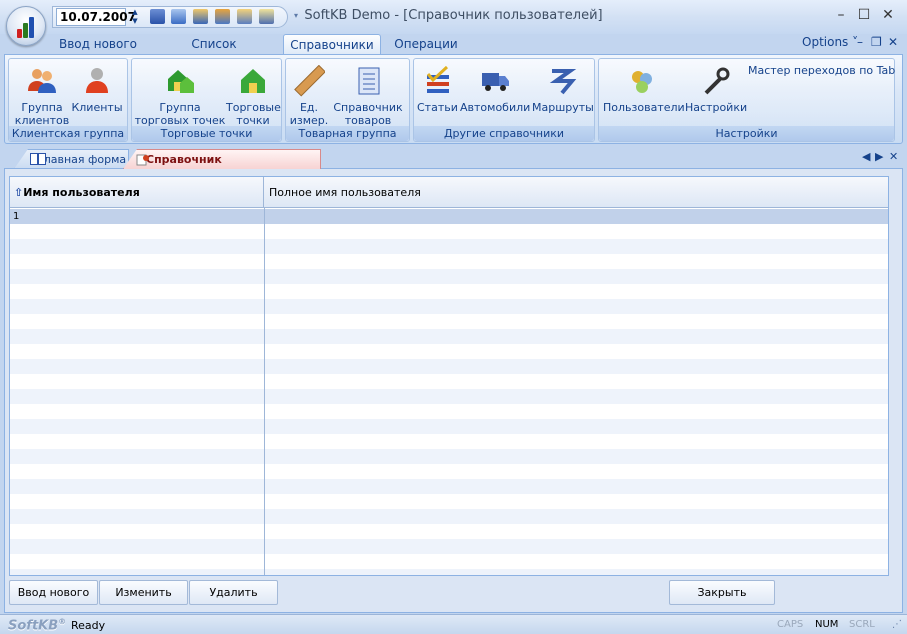 The height and width of the screenshot is (634, 907). What do you see at coordinates (38, 159) in the screenshot?
I see `book-icon` at bounding box center [38, 159].